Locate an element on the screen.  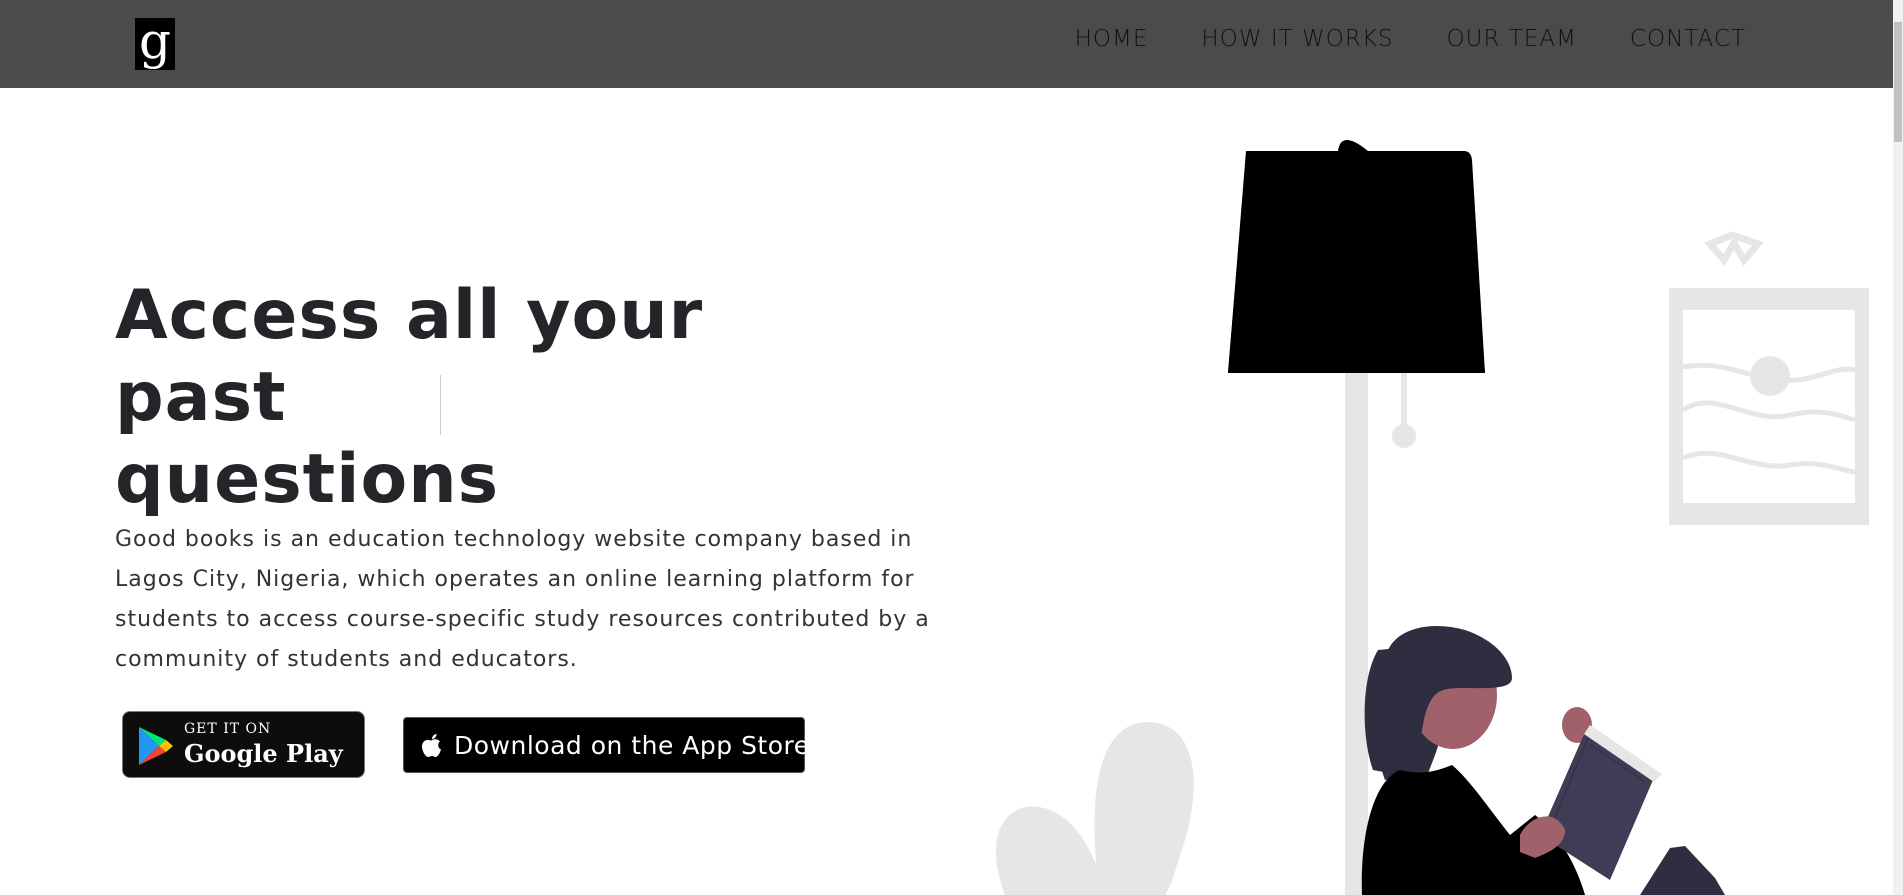
plant-leaves is located at coordinates (1094, 808).